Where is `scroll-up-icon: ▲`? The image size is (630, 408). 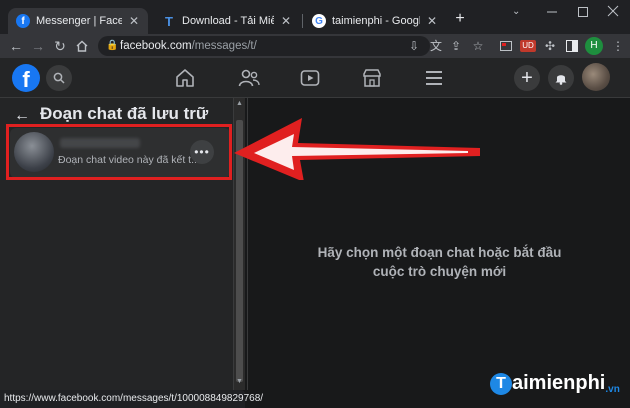 scroll-up-icon: ▲ is located at coordinates (239, 103).